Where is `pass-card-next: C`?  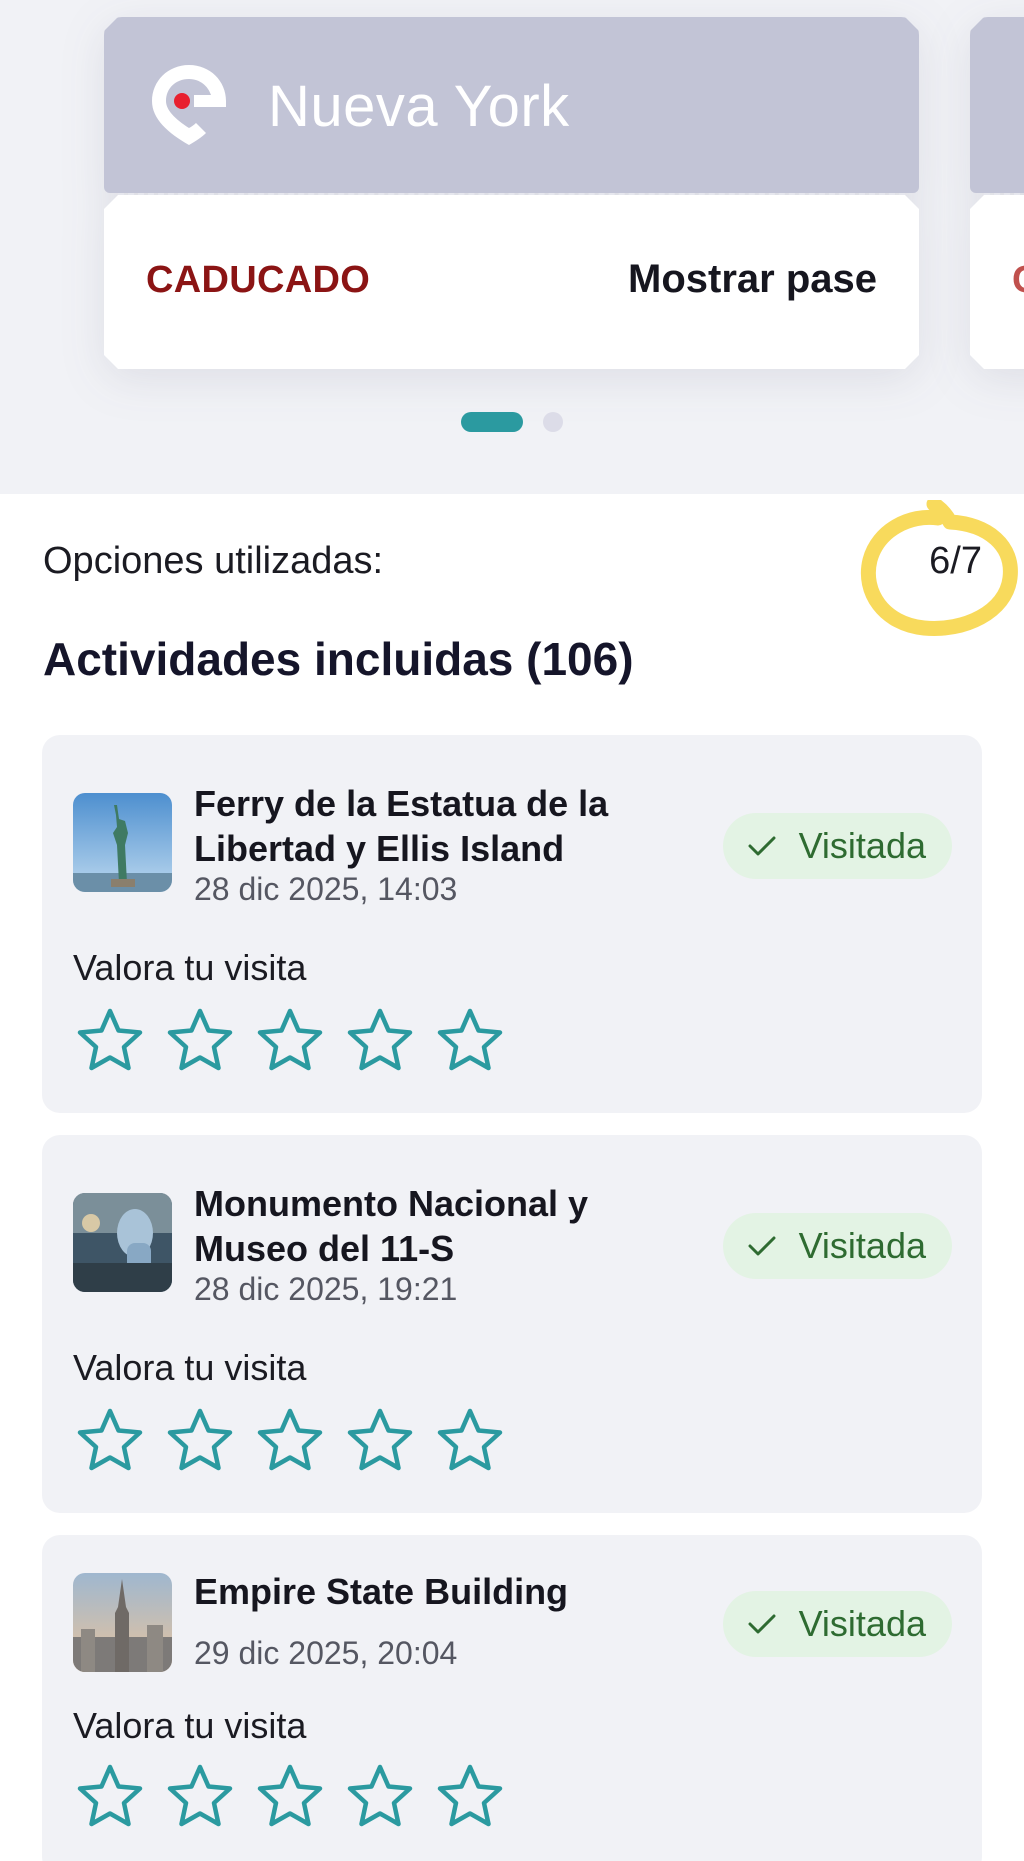 pass-card-next: C is located at coordinates (997, 193).